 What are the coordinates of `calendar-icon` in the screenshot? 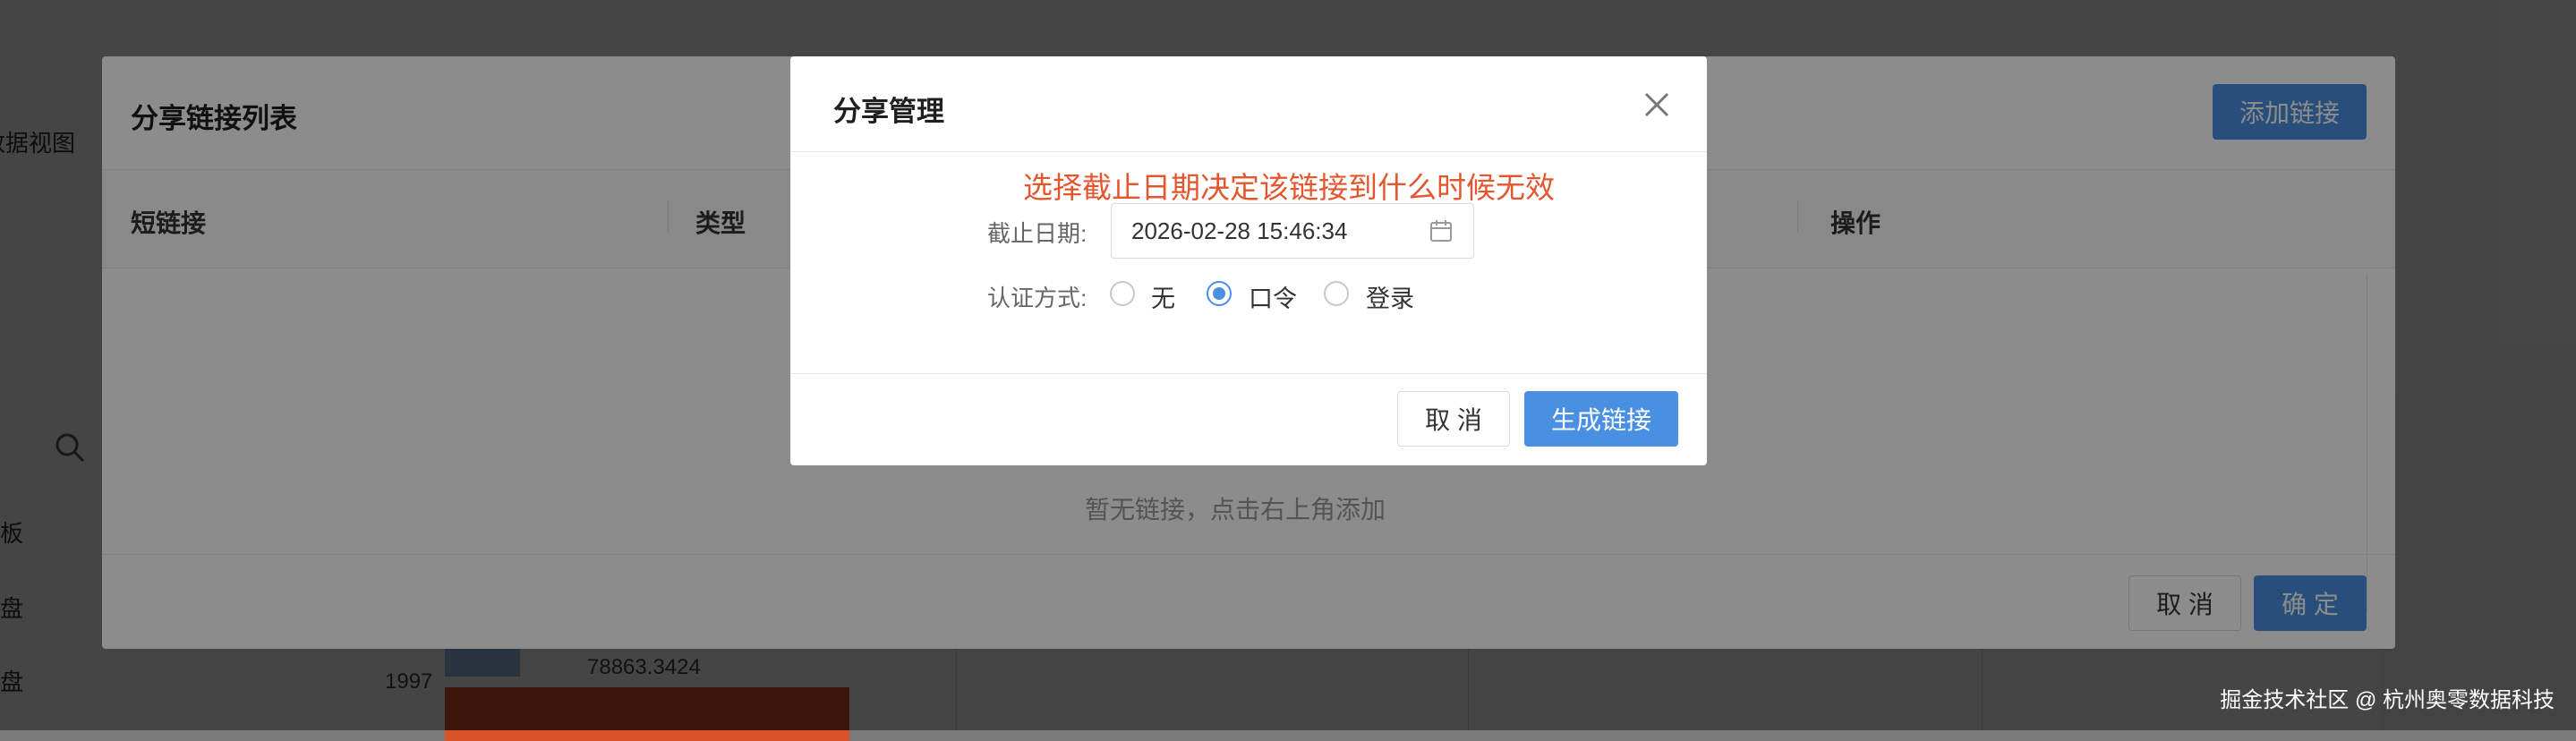 It's located at (1441, 231).